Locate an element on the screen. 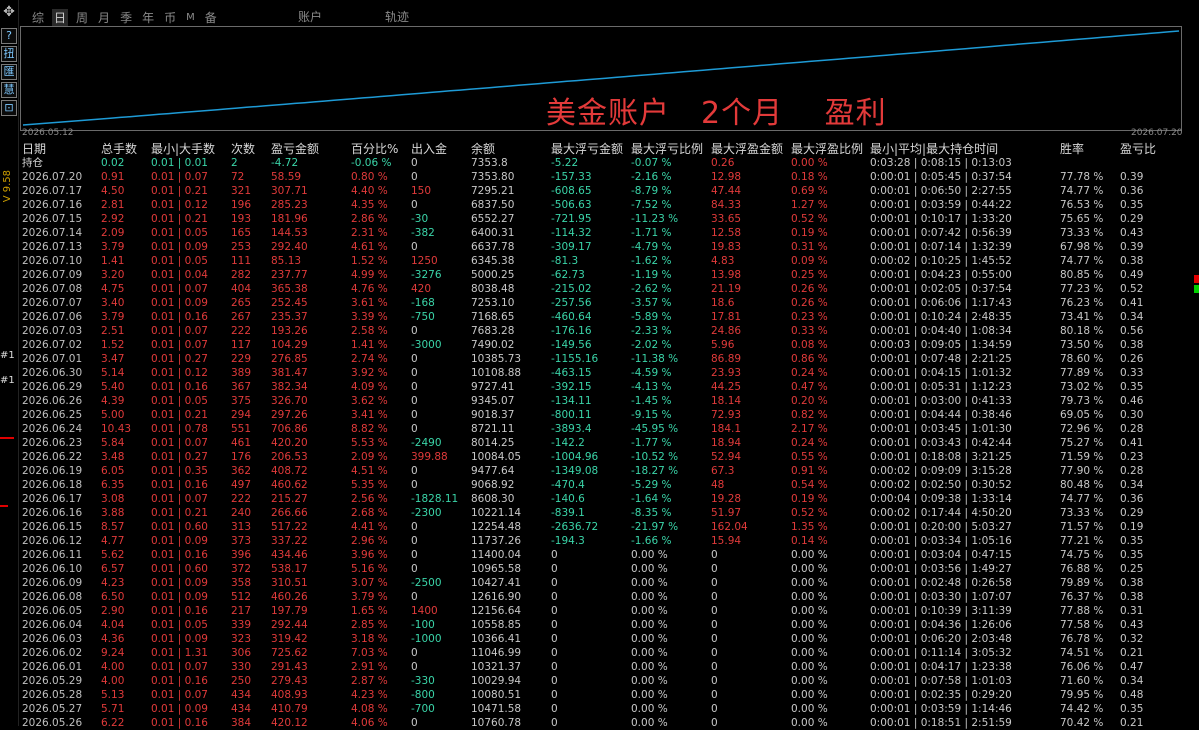 Image resolution: width=1199 pixels, height=730 pixels. table-cell: 0:00:01 | 0:03:30 | 1:07:07 is located at coordinates (941, 597).